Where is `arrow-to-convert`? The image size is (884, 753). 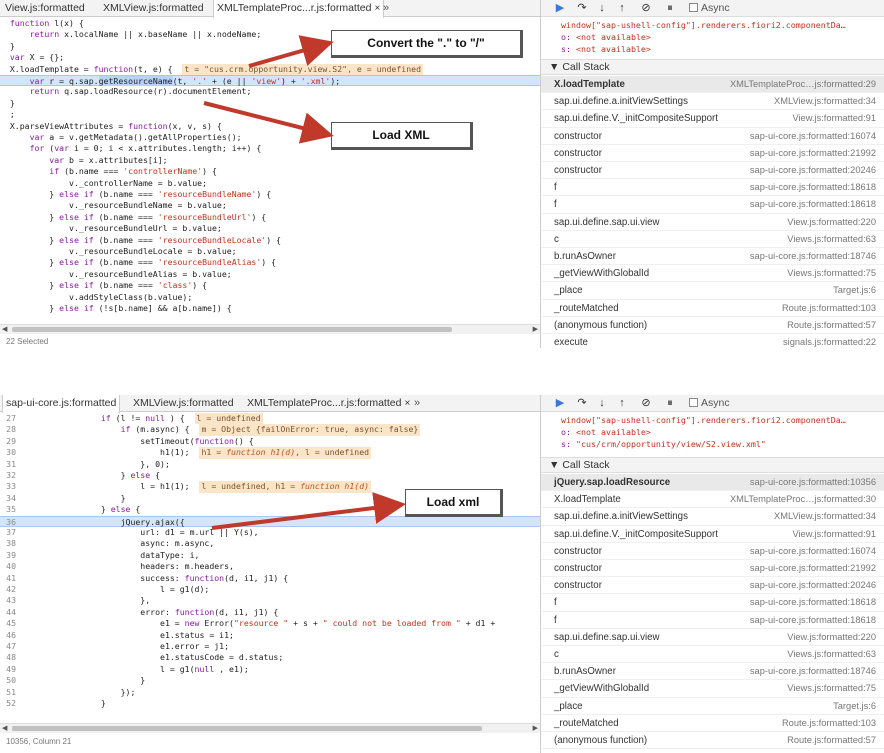
arrow-to-convert is located at coordinates (291, 51).